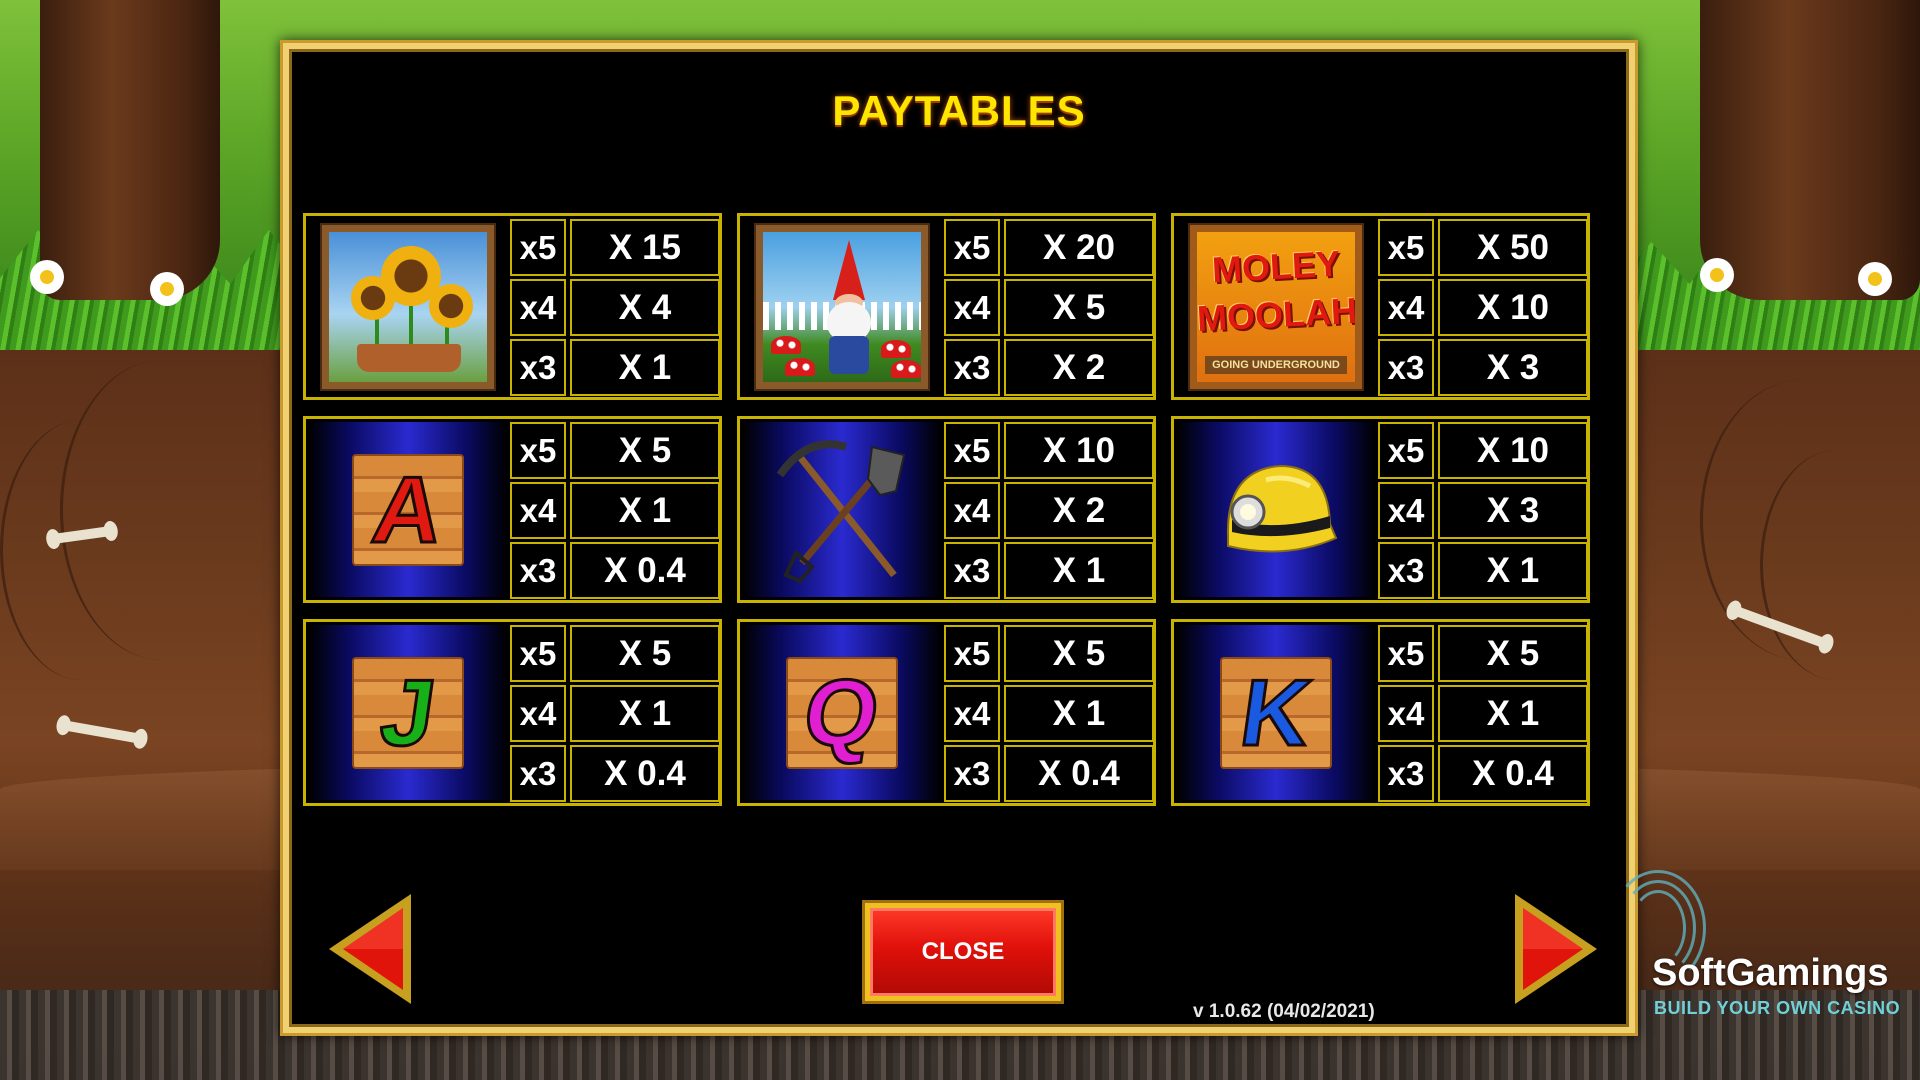  I want to click on pay-values: x5 X 10 x4 X 2 x3 X 1, so click(1050, 509).